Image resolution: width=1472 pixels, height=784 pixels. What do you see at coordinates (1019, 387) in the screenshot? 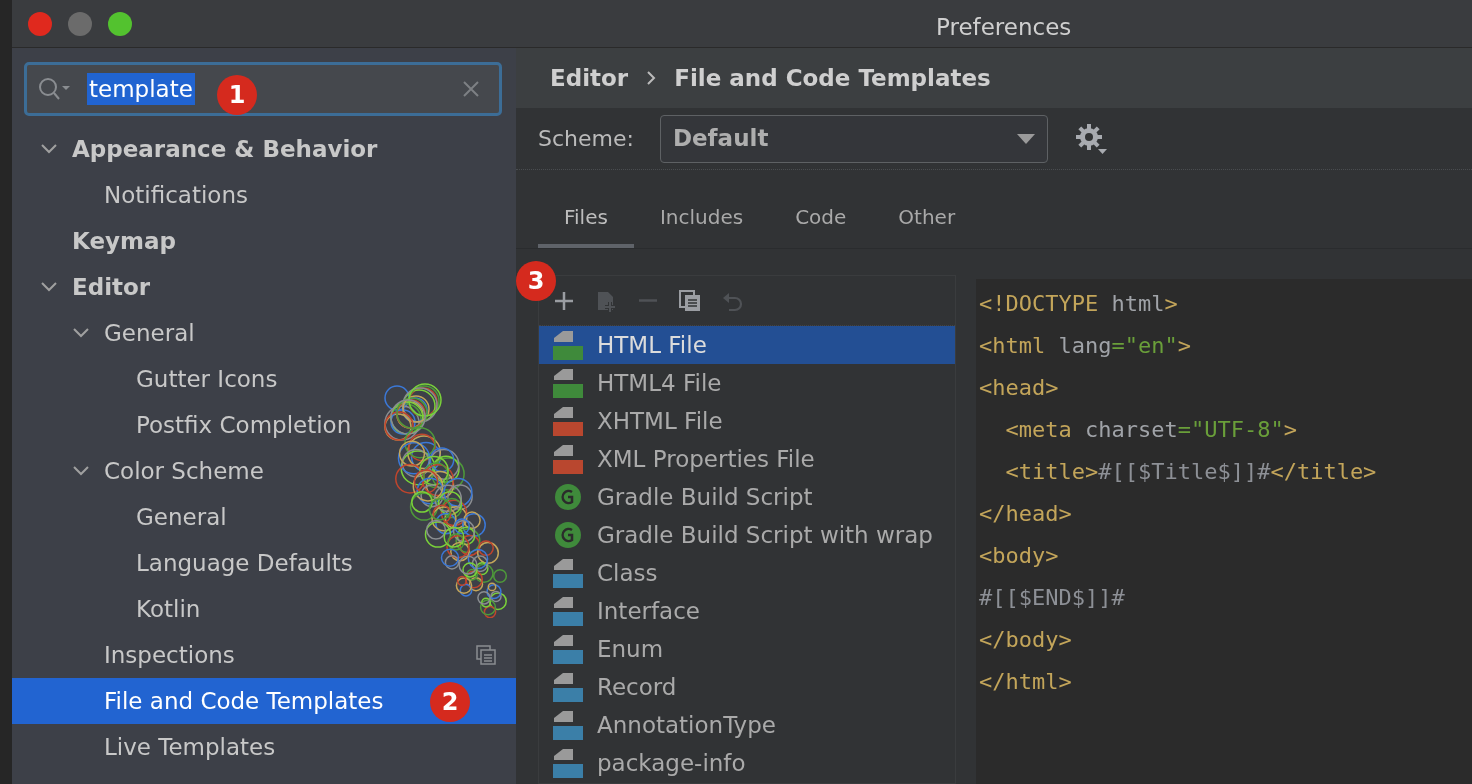
I see `code-token: <head>` at bounding box center [1019, 387].